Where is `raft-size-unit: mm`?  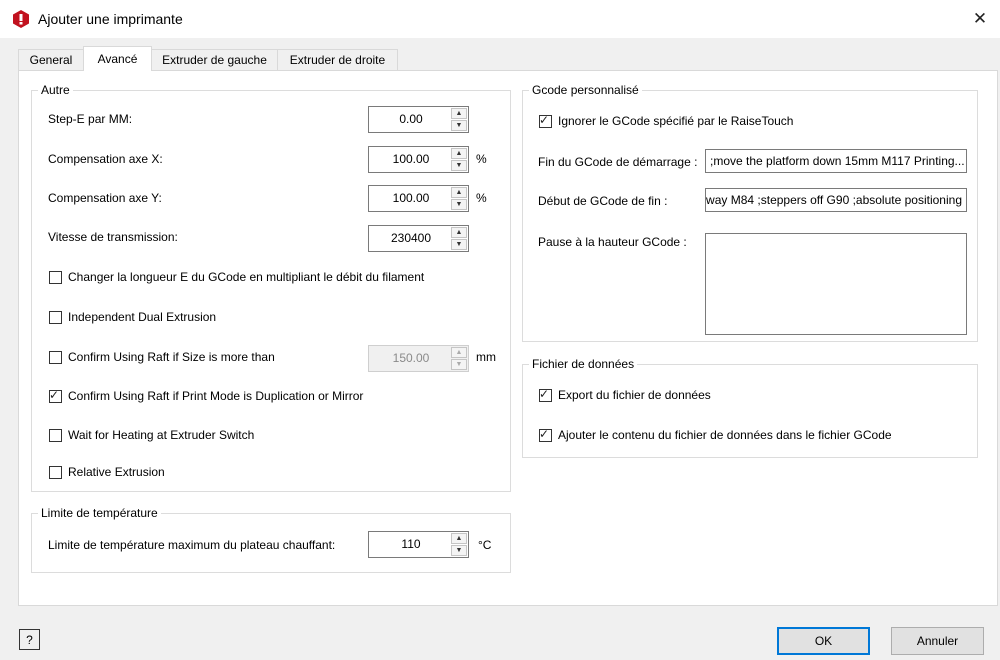
raft-size-unit: mm is located at coordinates (486, 357).